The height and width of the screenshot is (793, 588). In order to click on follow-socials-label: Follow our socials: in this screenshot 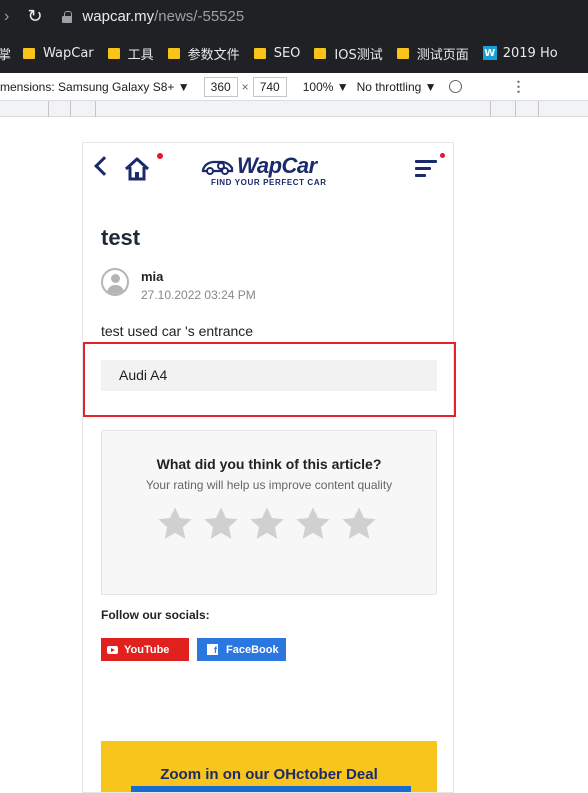, I will do `click(155, 615)`.